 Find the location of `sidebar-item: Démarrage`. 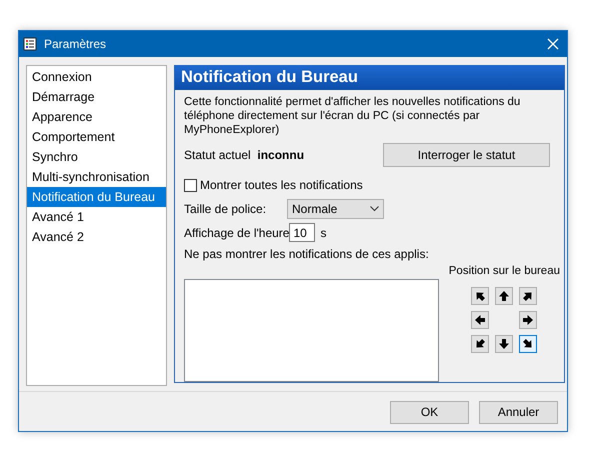

sidebar-item: Démarrage is located at coordinates (96, 97).